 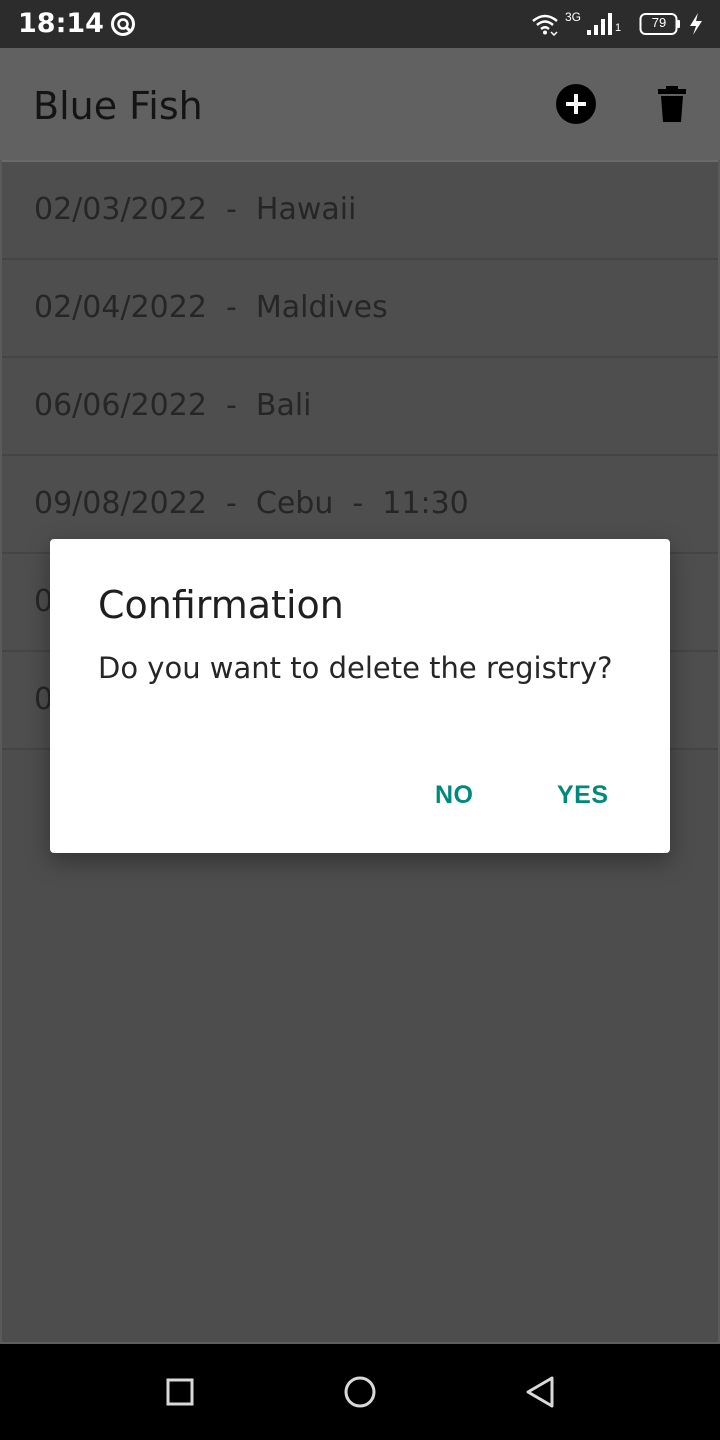 I want to click on list-item-label: 02/04/2022 - Maldives, so click(x=211, y=307).